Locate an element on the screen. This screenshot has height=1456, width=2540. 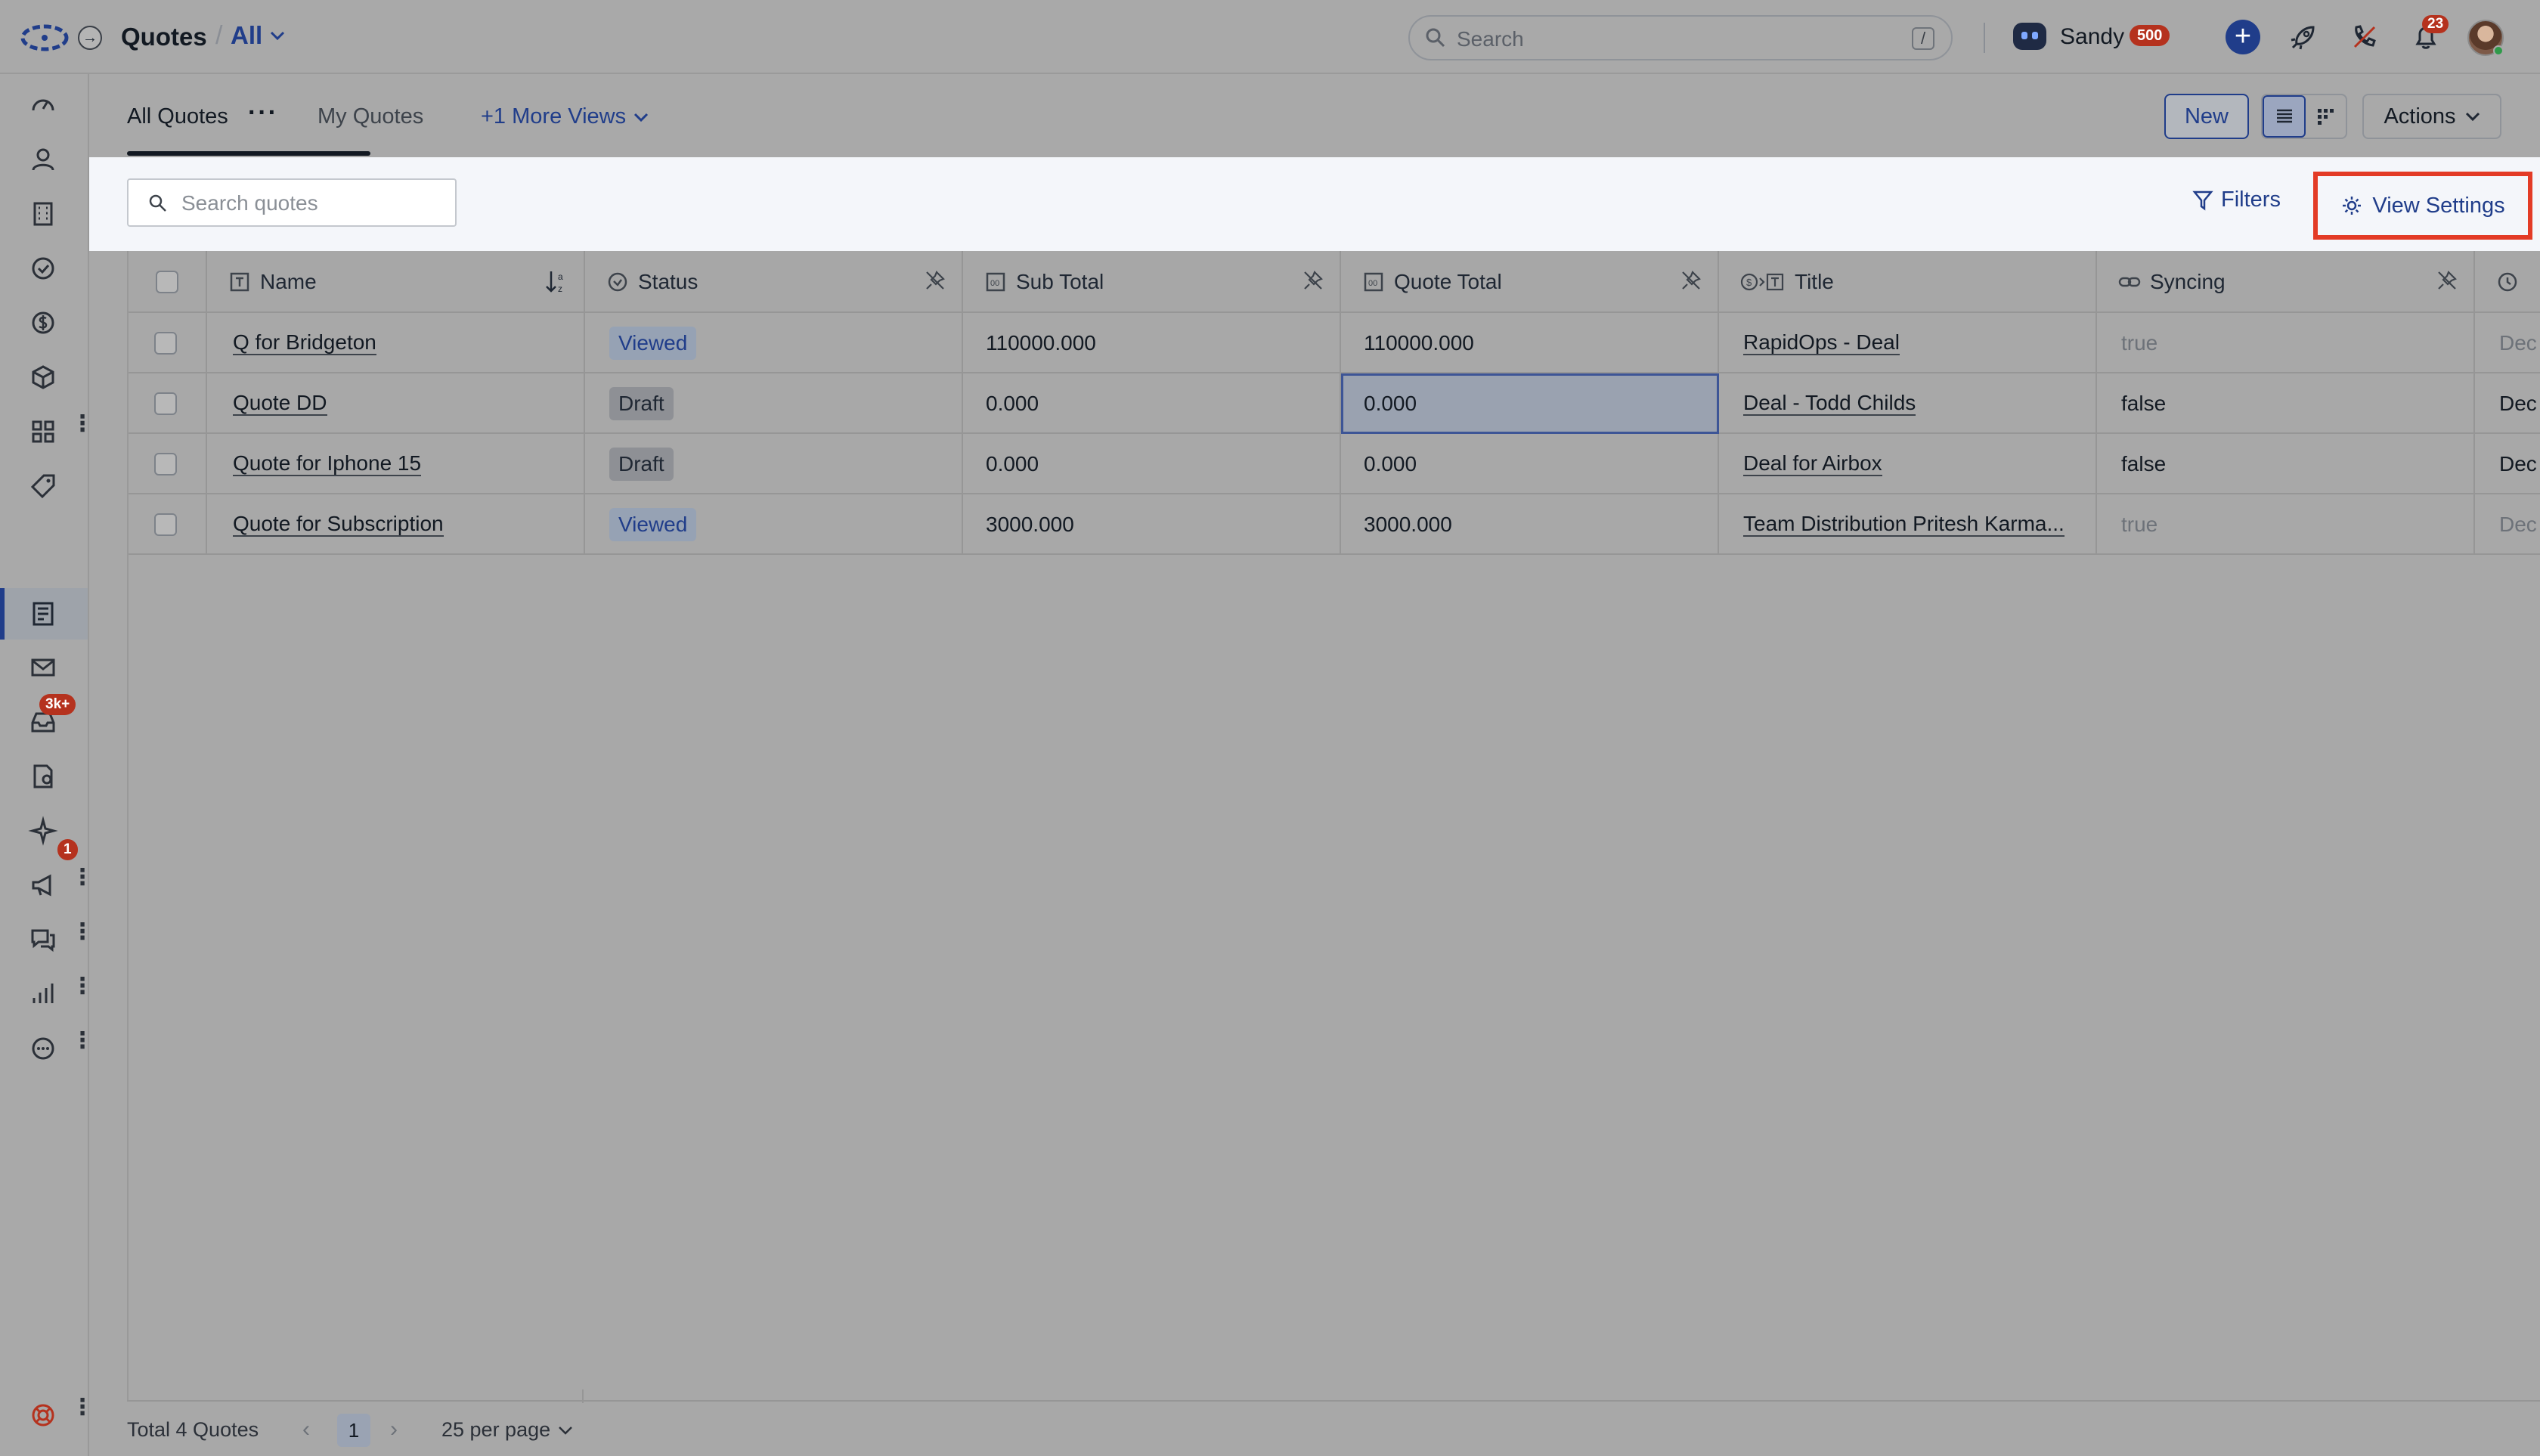
sidebar-item-deals is located at coordinates (43, 323).